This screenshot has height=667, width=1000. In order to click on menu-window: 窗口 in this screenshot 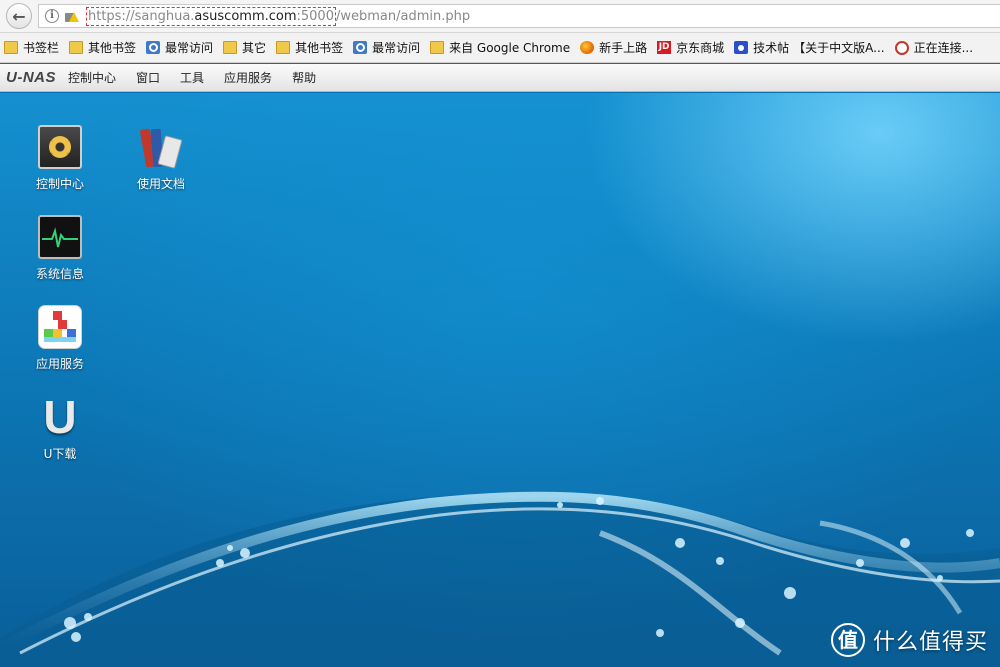, I will do `click(148, 77)`.